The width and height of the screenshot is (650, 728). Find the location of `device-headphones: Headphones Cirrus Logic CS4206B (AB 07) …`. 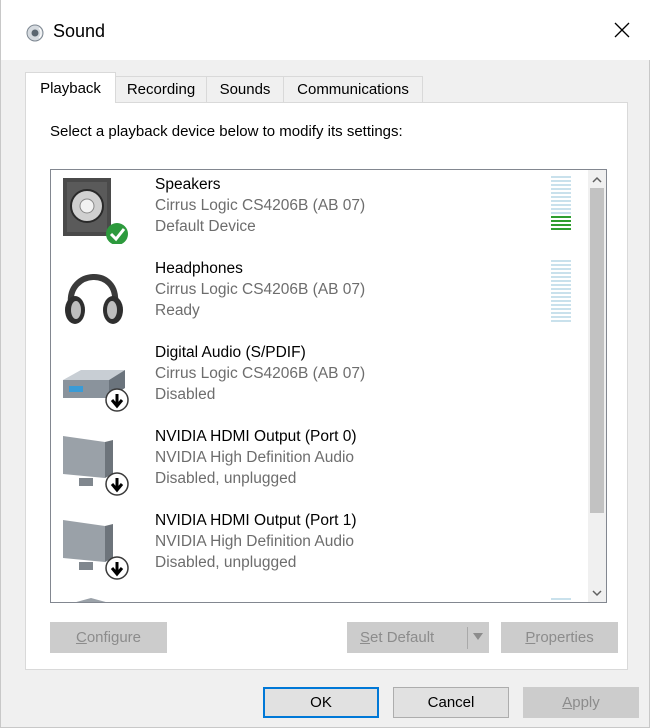

device-headphones: Headphones Cirrus Logic CS4206B (AB 07) … is located at coordinates (320, 296).